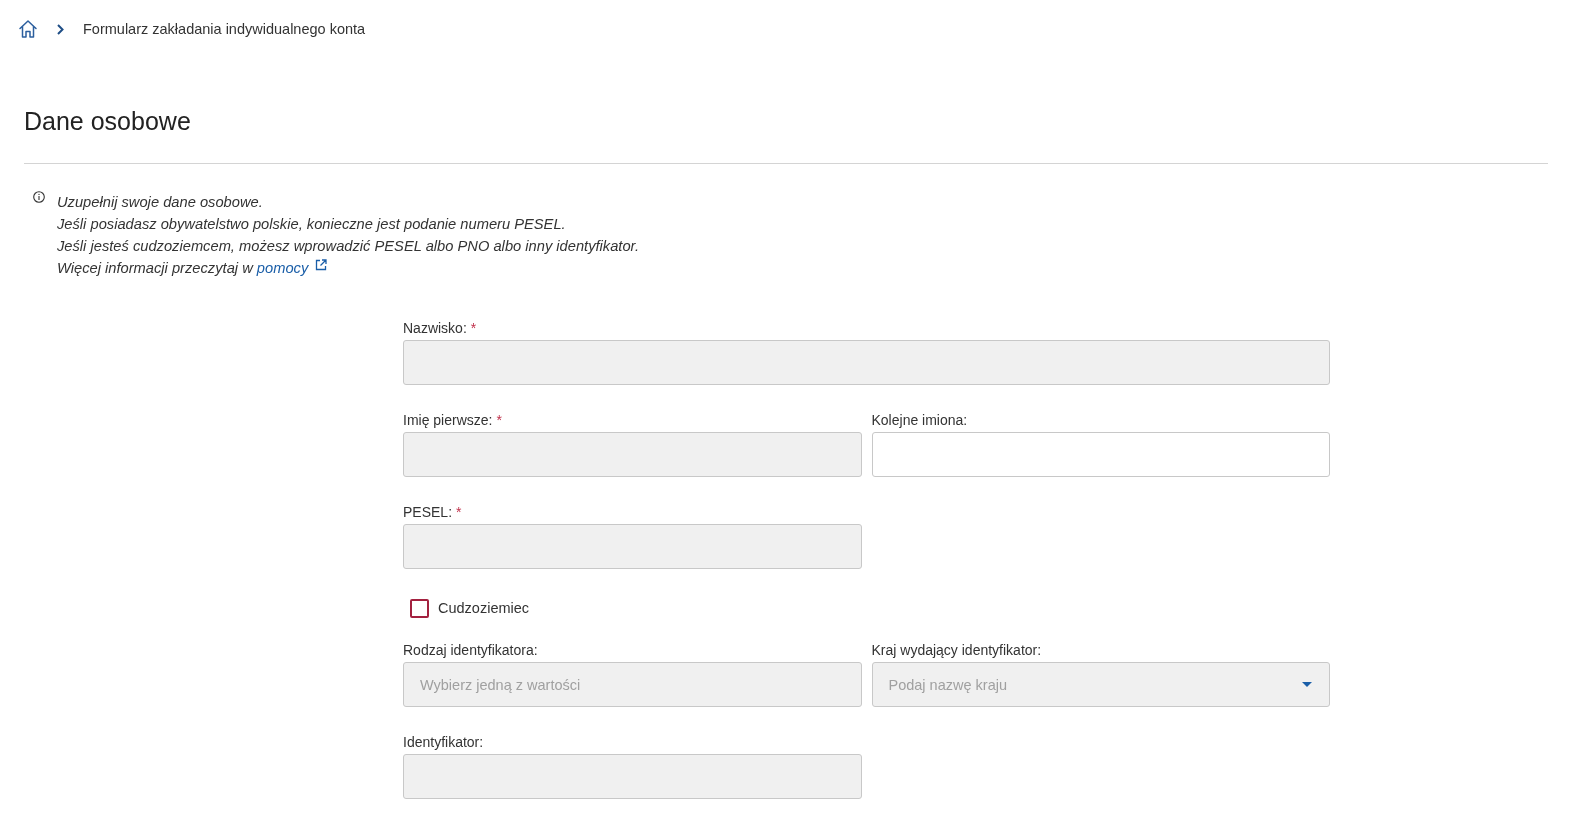 Image resolution: width=1575 pixels, height=815 pixels. Describe the element at coordinates (433, 512) in the screenshot. I see `field-label: PESEL: *` at that location.